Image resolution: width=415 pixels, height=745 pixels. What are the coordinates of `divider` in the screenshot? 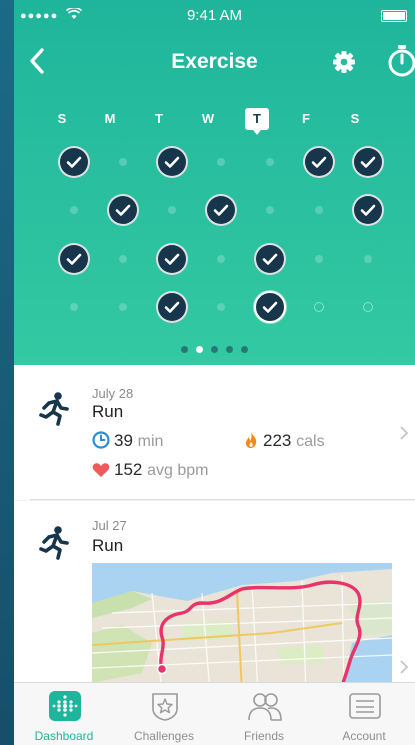 It's located at (222, 499).